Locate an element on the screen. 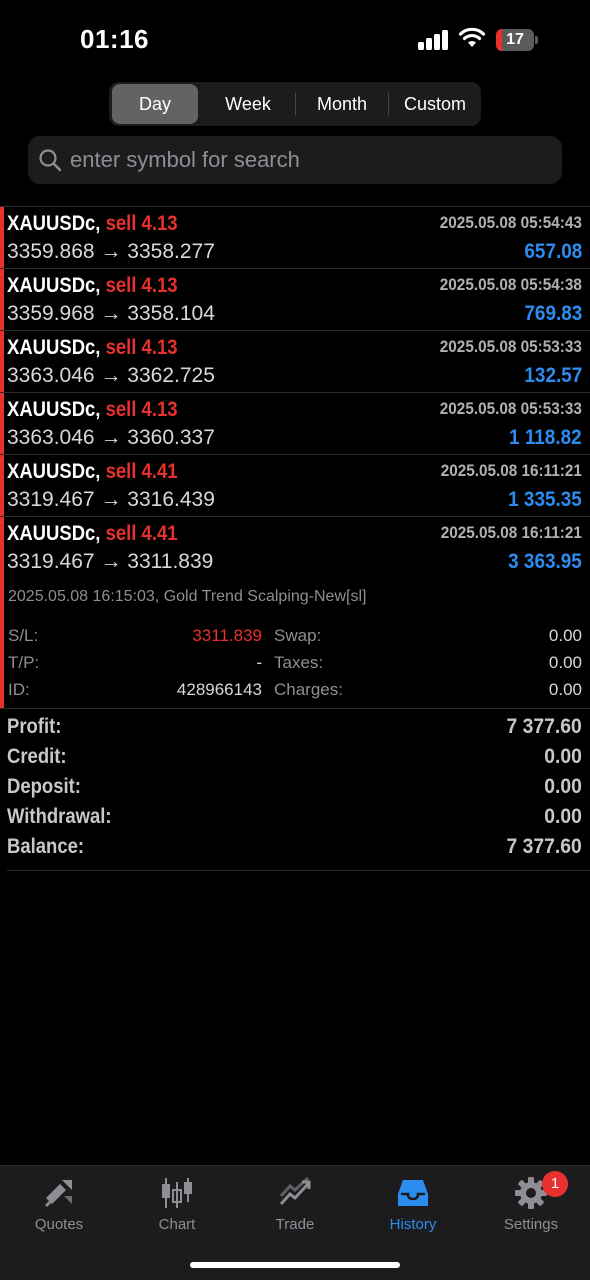 Image resolution: width=590 pixels, height=1280 pixels. tp-label: T/P: is located at coordinates (24, 662).